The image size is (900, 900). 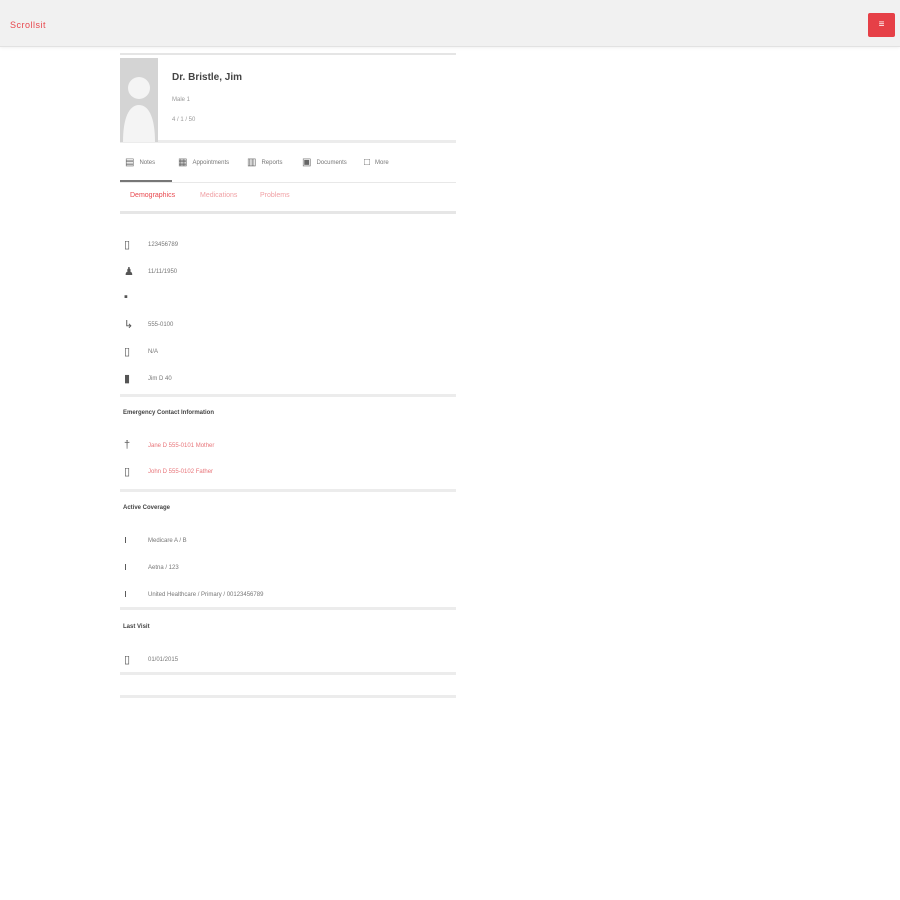 What do you see at coordinates (127, 245) in the screenshot?
I see `id-card-icon: ▯` at bounding box center [127, 245].